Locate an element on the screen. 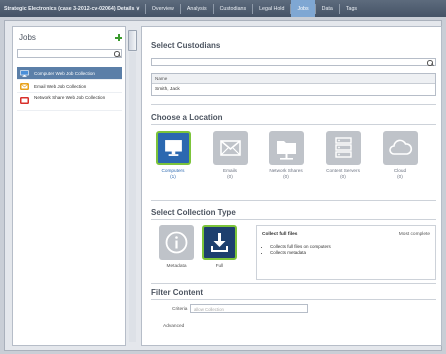 The height and width of the screenshot is (354, 446). description-tag: Most complete is located at coordinates (414, 234).